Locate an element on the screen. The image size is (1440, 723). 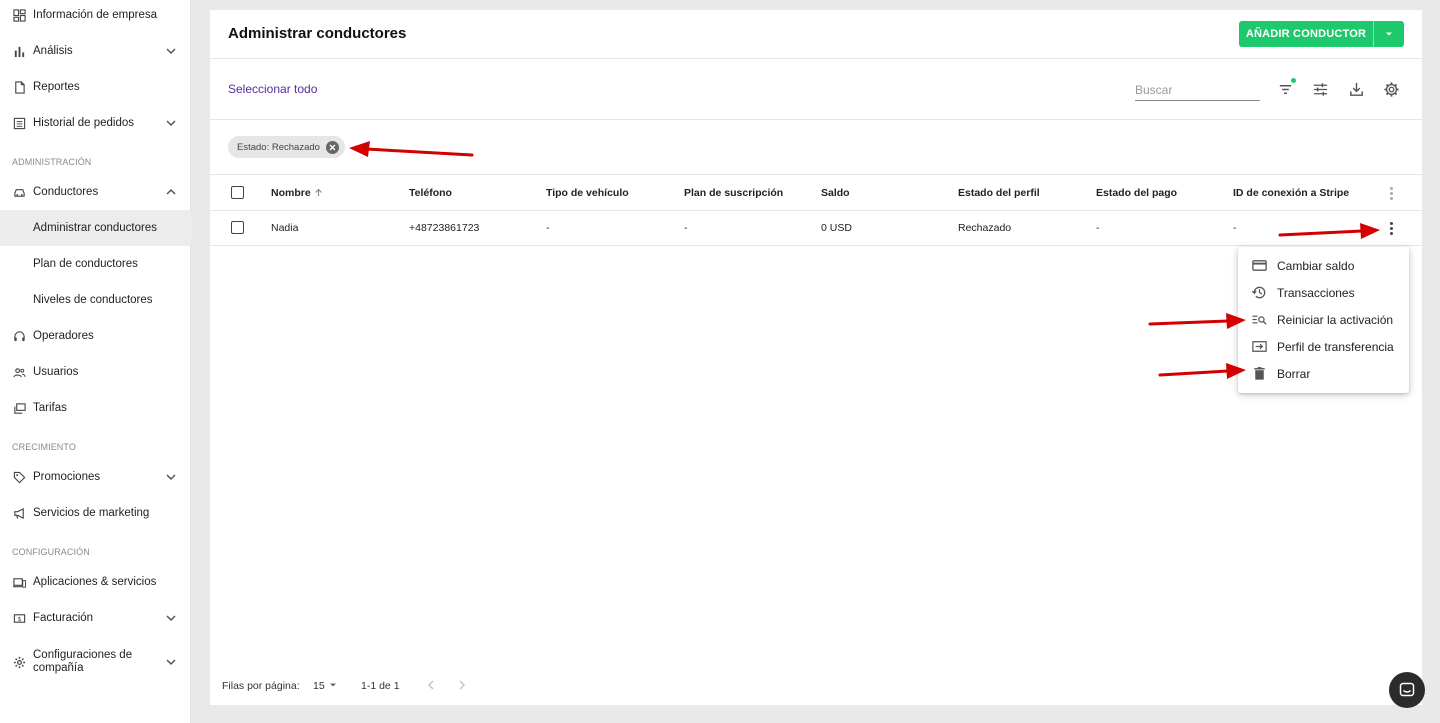
sidebar-item-label: Operadores is located at coordinates (63, 335).